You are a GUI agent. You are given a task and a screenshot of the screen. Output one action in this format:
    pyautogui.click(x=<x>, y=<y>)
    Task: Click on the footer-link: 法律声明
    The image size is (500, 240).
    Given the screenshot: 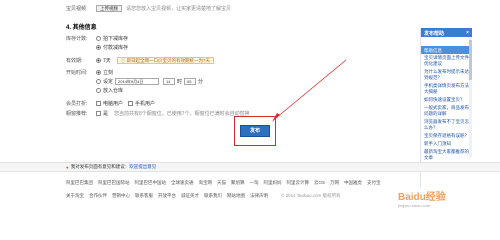 What is the action you would take?
    pyautogui.click(x=259, y=196)
    